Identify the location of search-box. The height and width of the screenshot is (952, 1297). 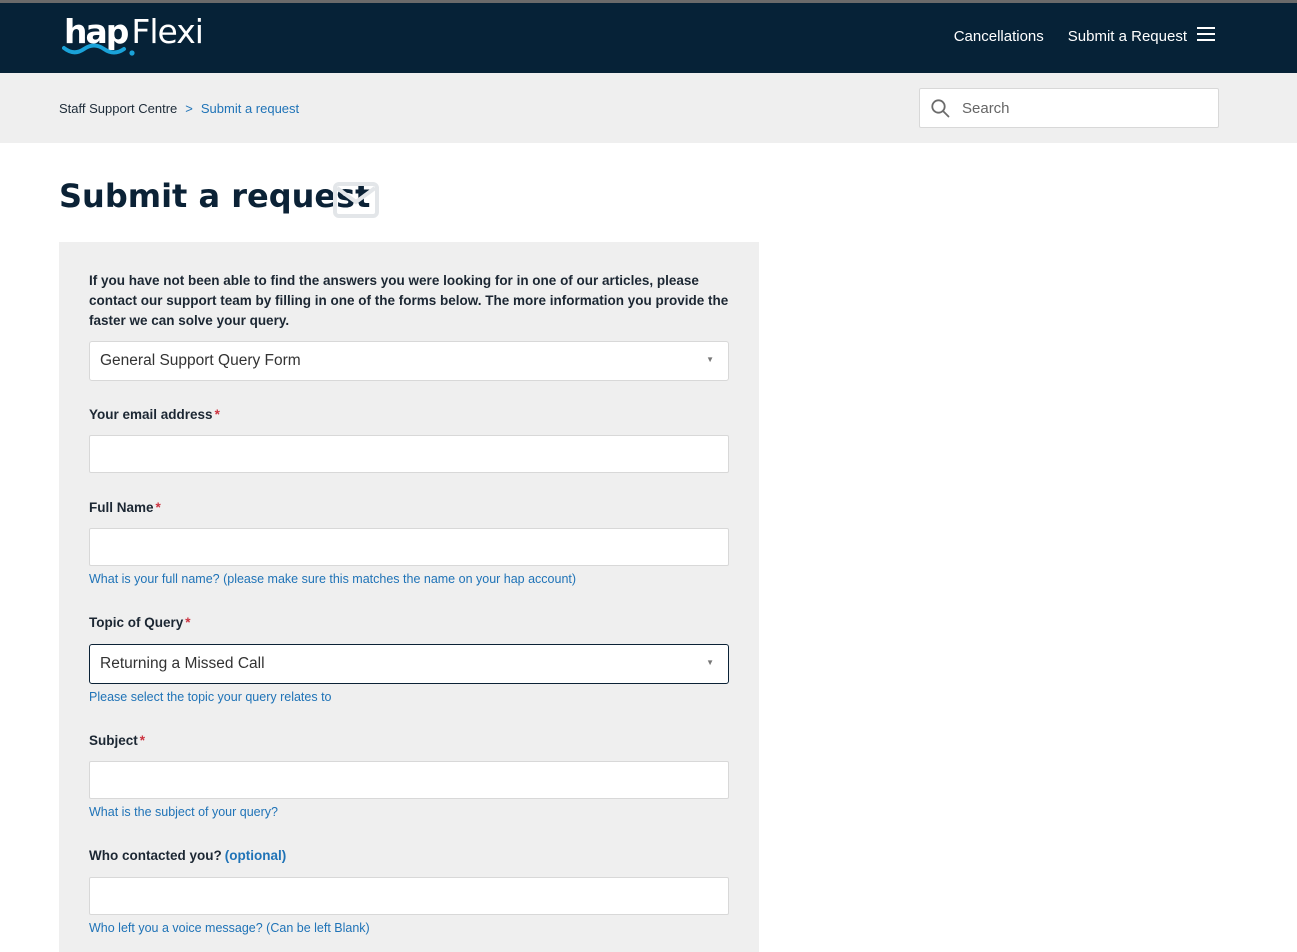
(1069, 108).